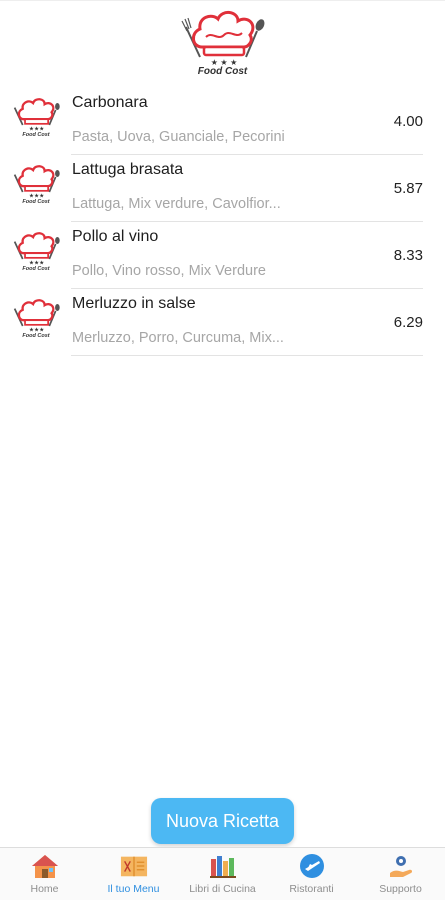  I want to click on support-icon, so click(401, 866).